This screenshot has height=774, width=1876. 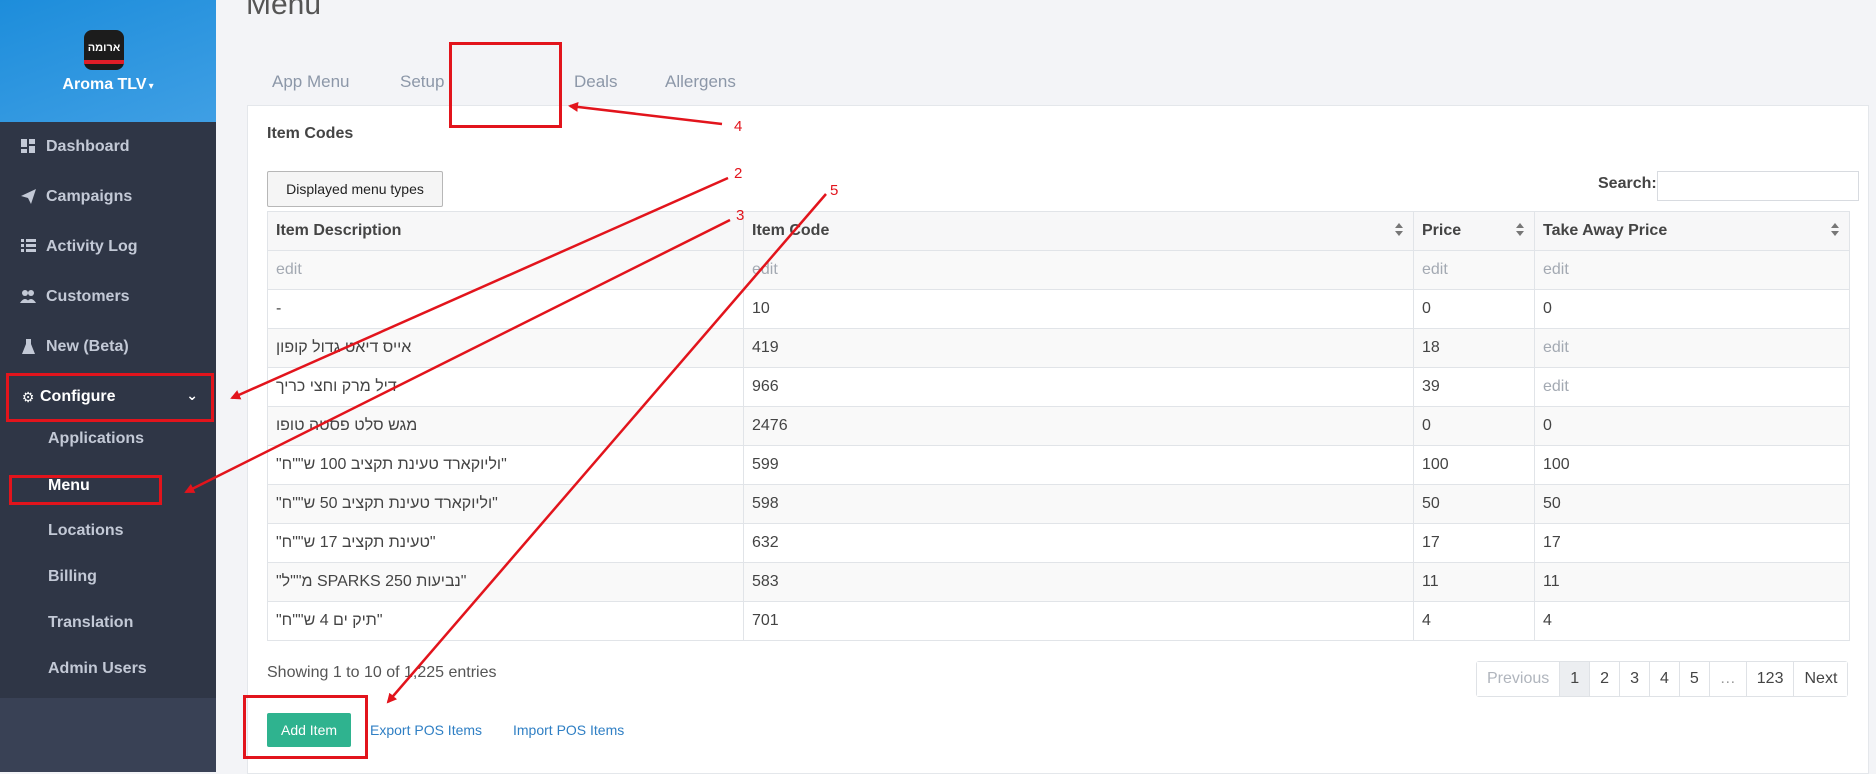 I want to click on import-pos-items-link: Import POS Items, so click(x=568, y=730).